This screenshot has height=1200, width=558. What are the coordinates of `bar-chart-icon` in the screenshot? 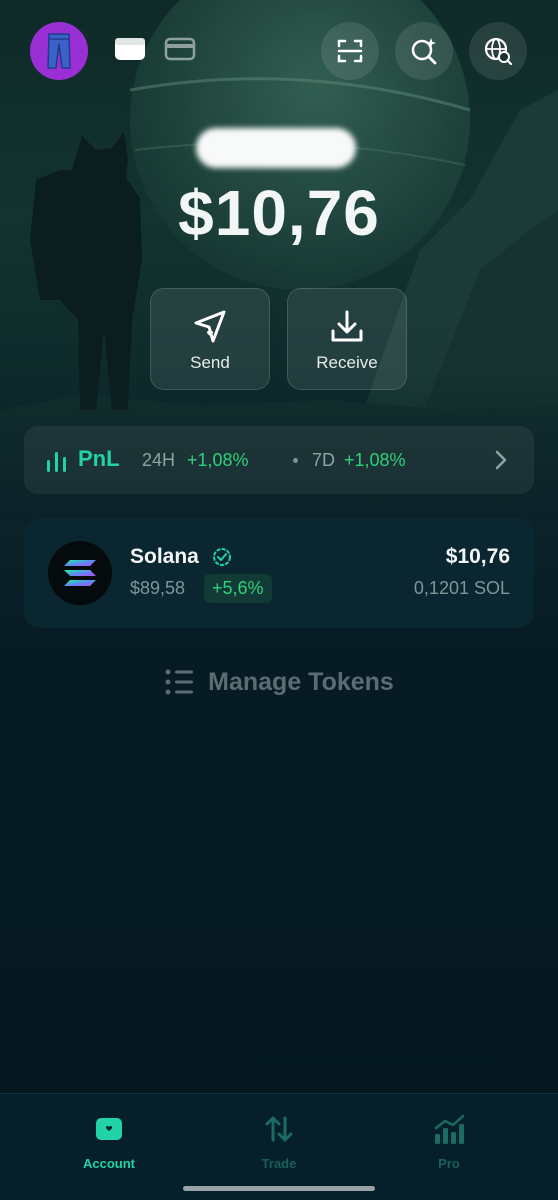 It's located at (56, 462).